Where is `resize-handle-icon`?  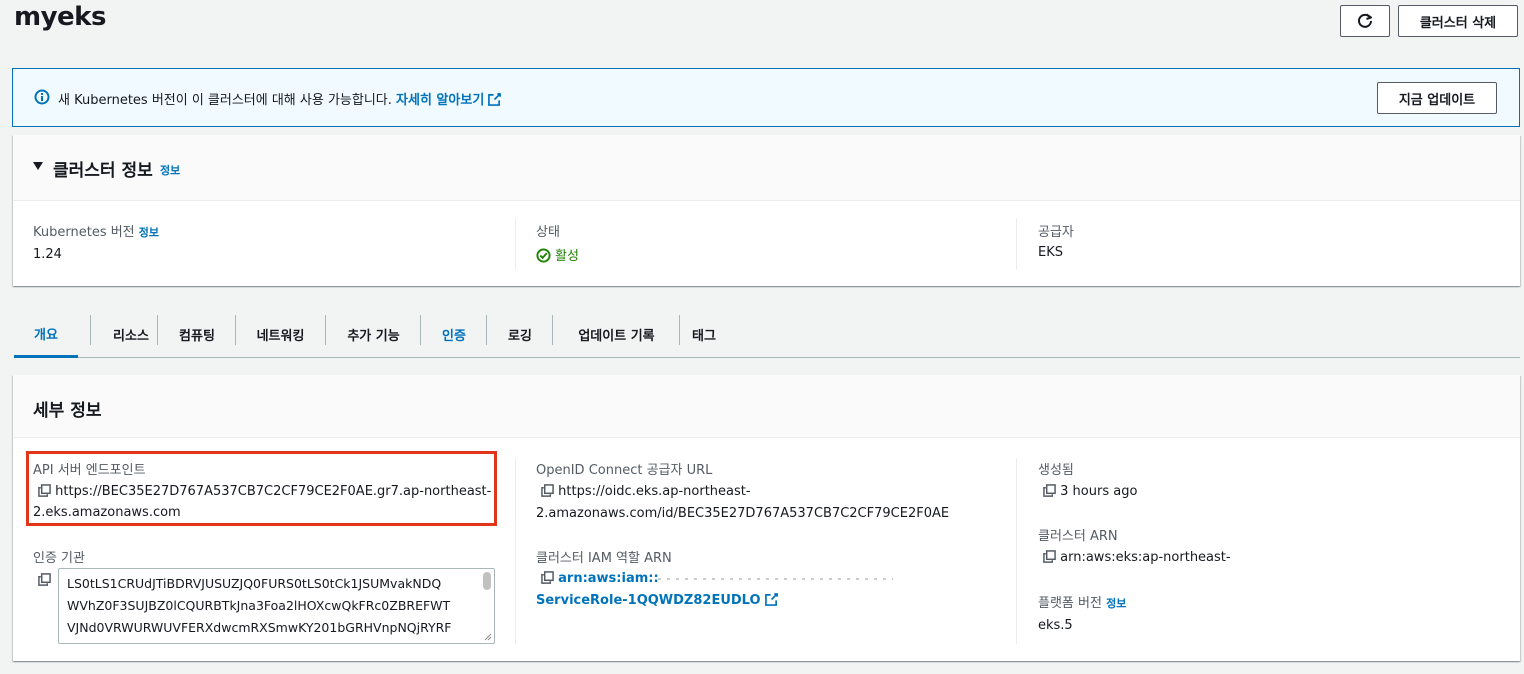 resize-handle-icon is located at coordinates (487, 636).